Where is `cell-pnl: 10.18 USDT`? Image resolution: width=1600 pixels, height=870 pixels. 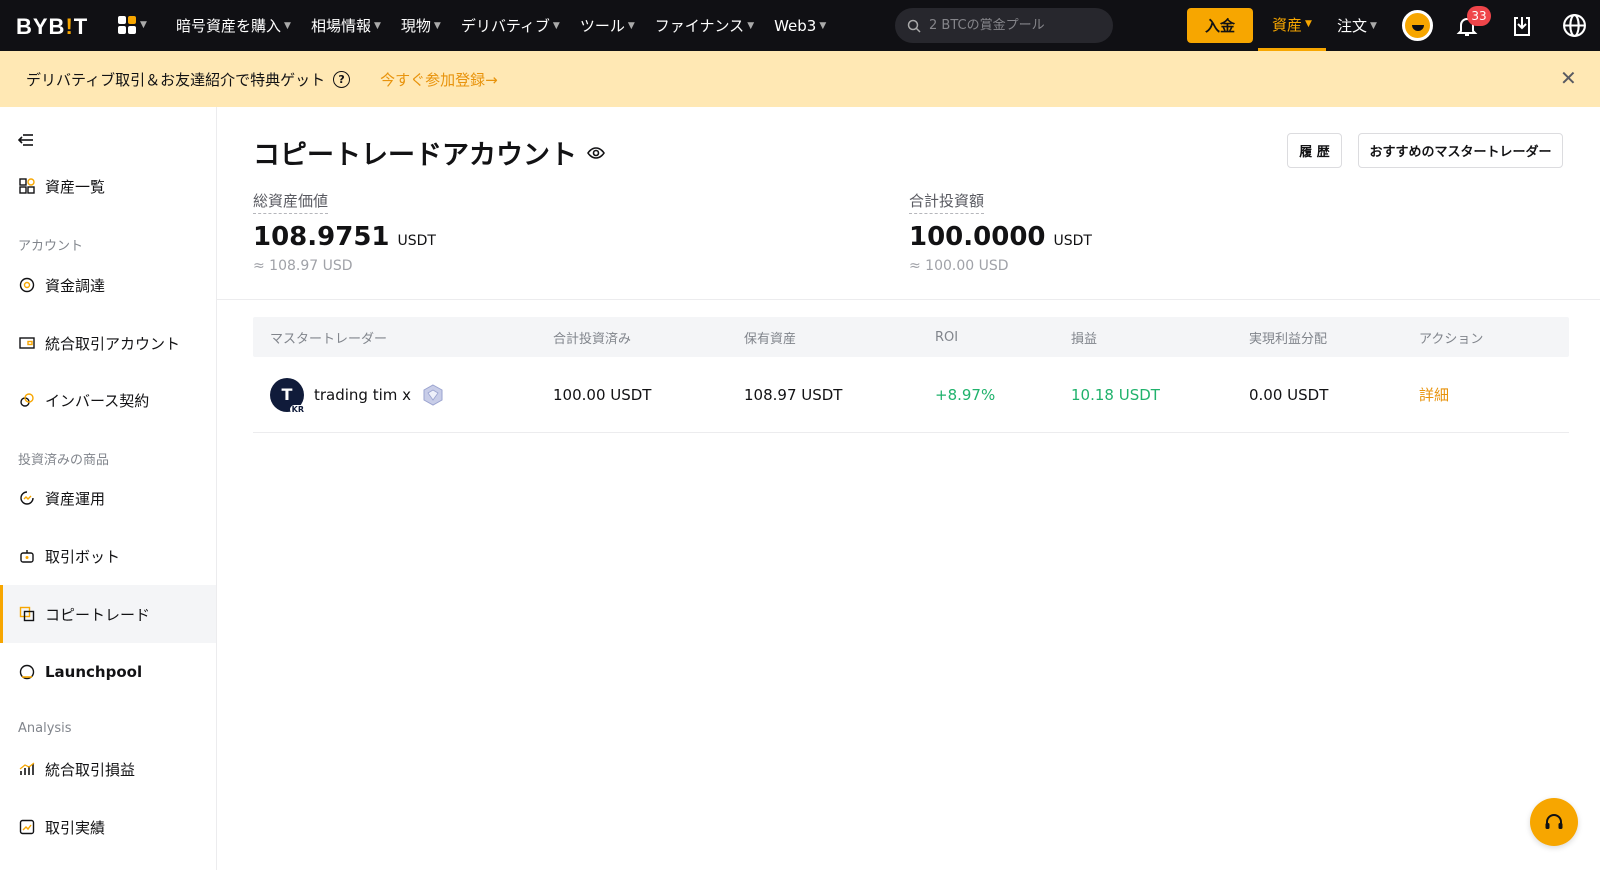 cell-pnl: 10.18 USDT is located at coordinates (1115, 394).